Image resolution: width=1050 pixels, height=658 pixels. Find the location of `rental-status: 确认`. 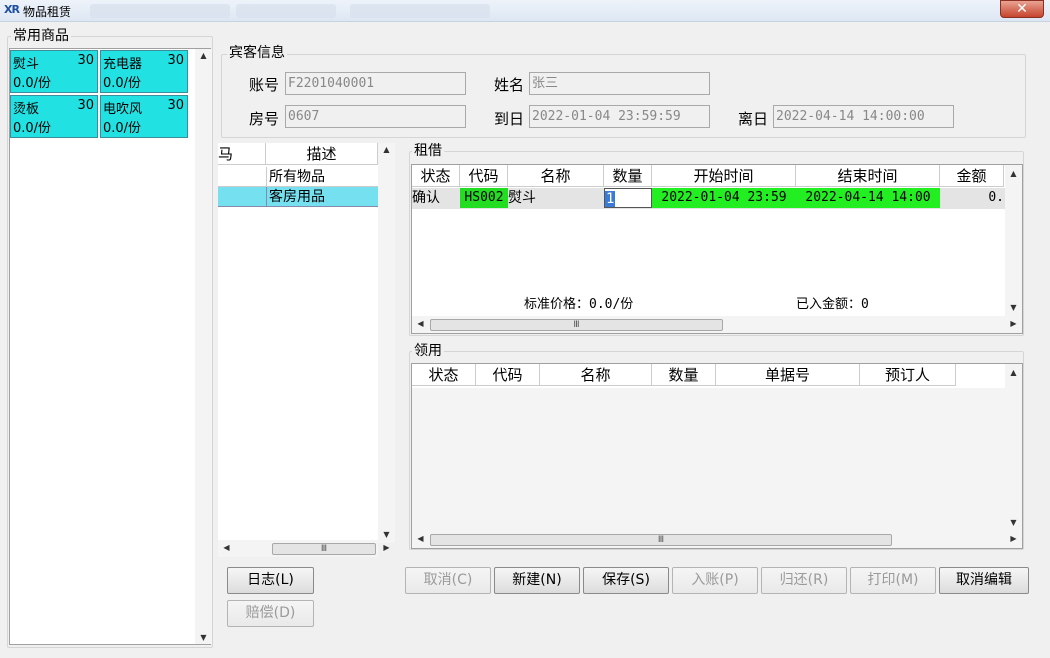

rental-status: 确认 is located at coordinates (426, 198).